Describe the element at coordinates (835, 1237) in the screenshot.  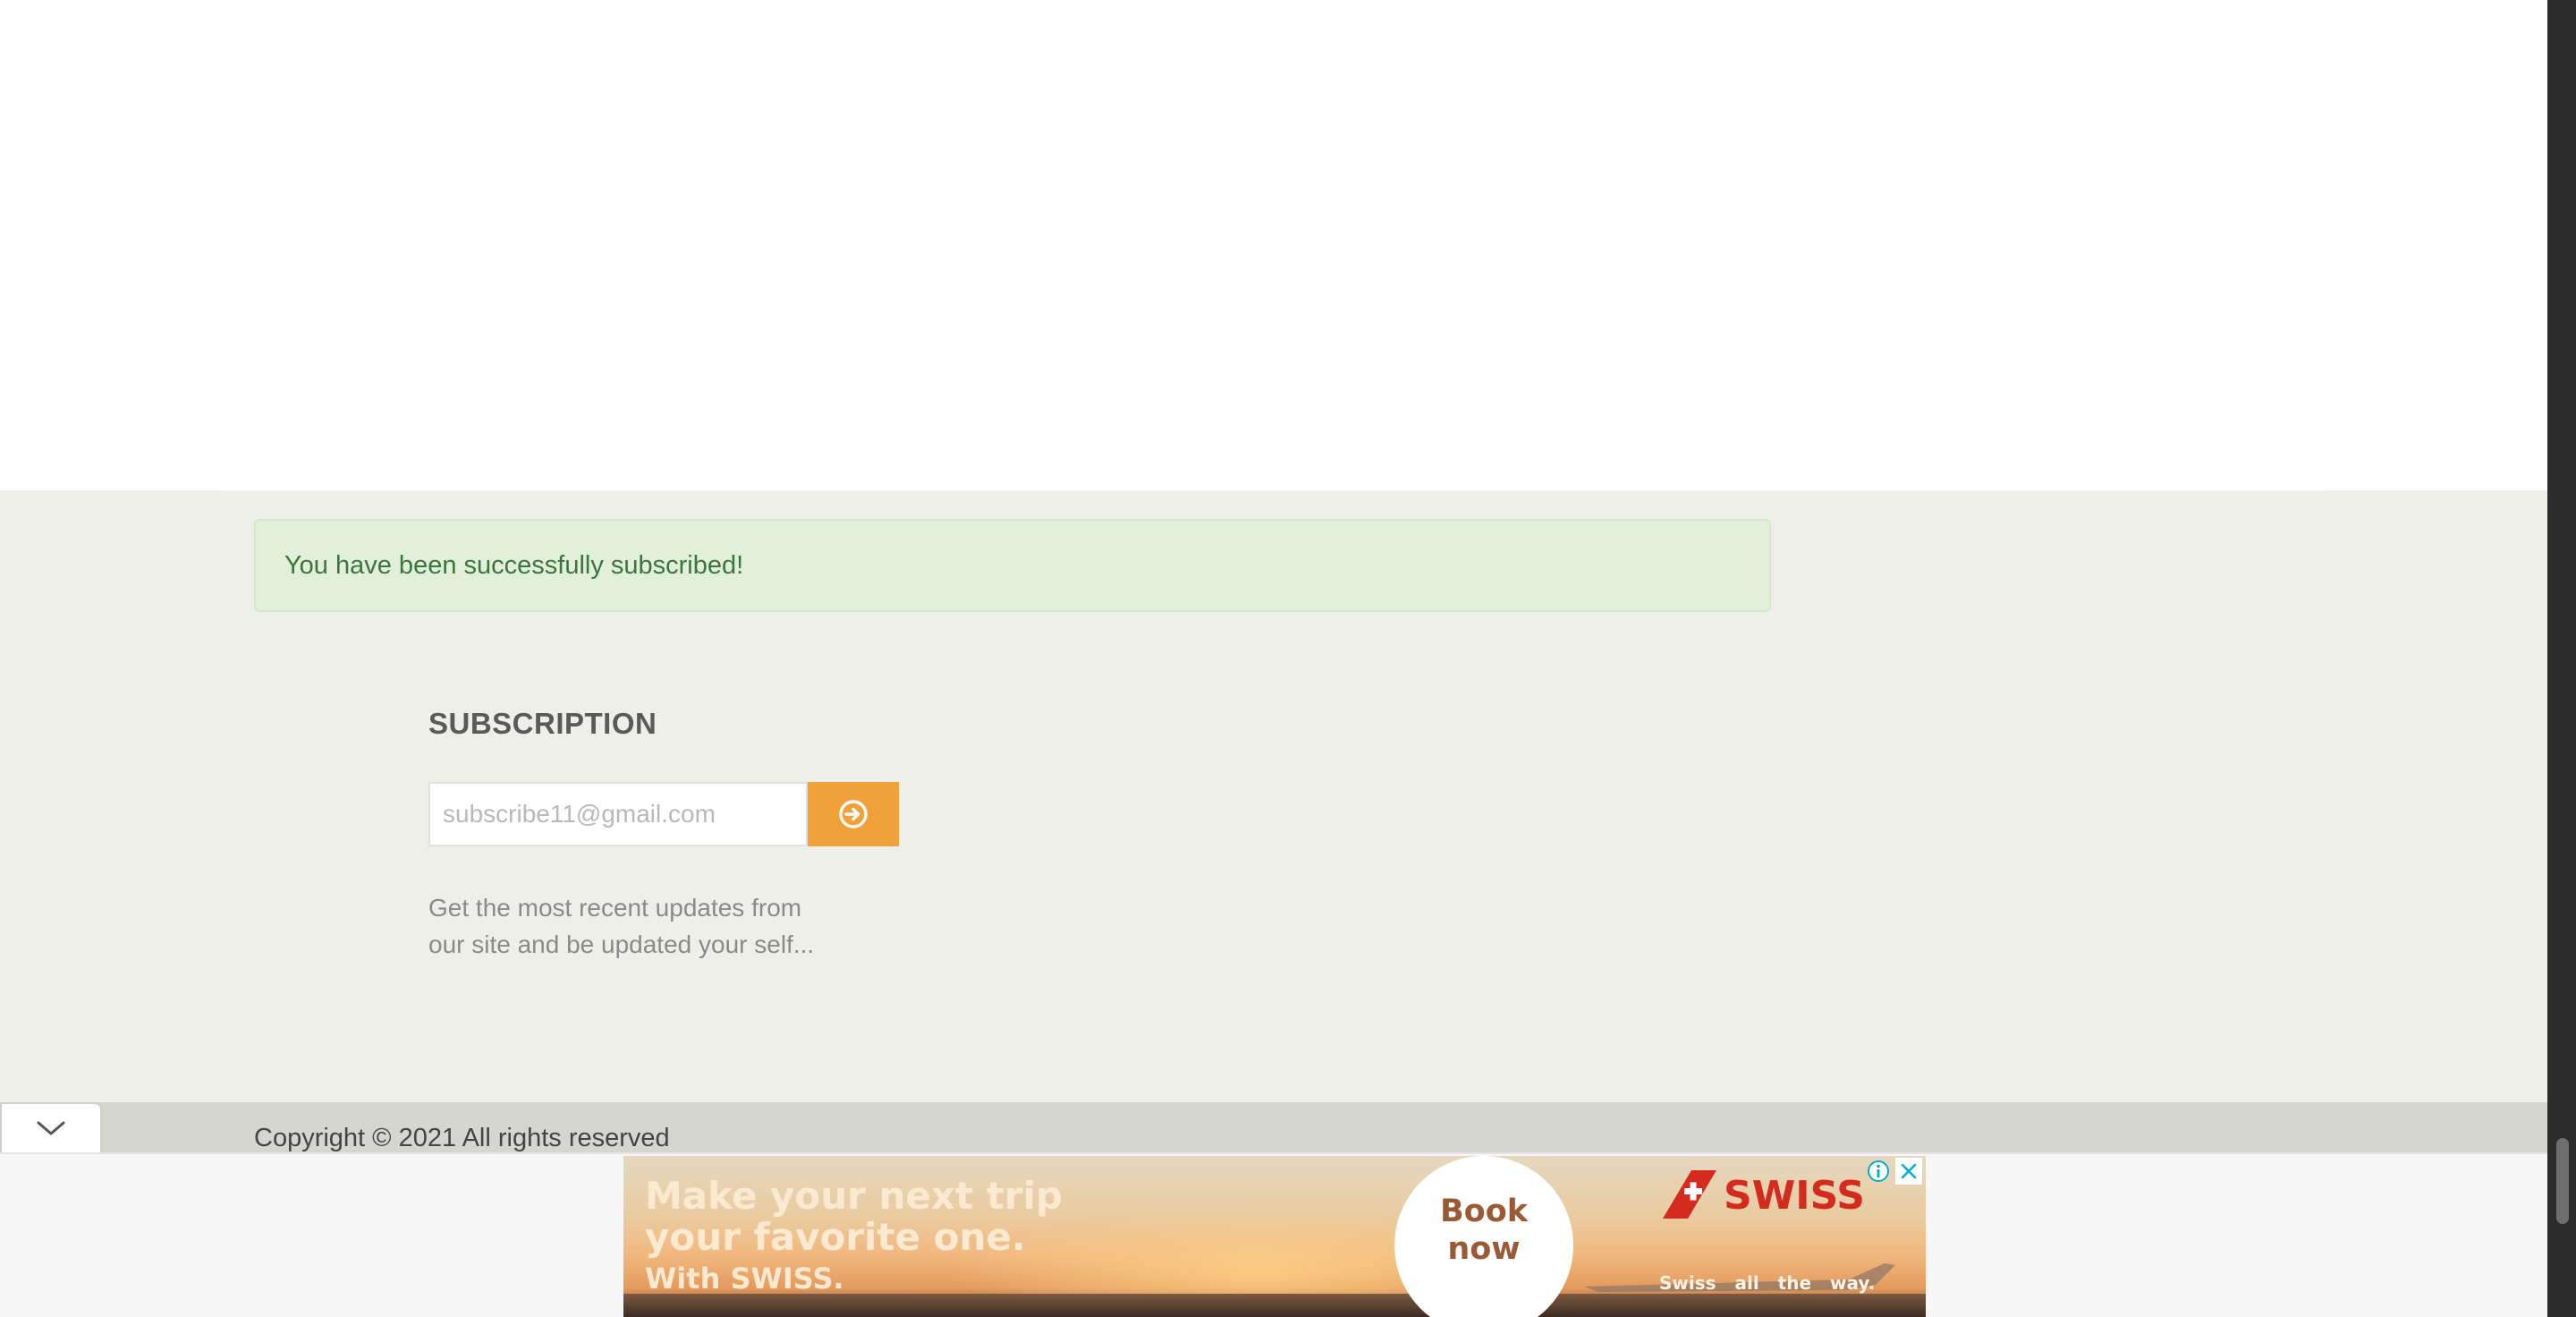
I see `ad-headline-line2: your favorite one.` at that location.